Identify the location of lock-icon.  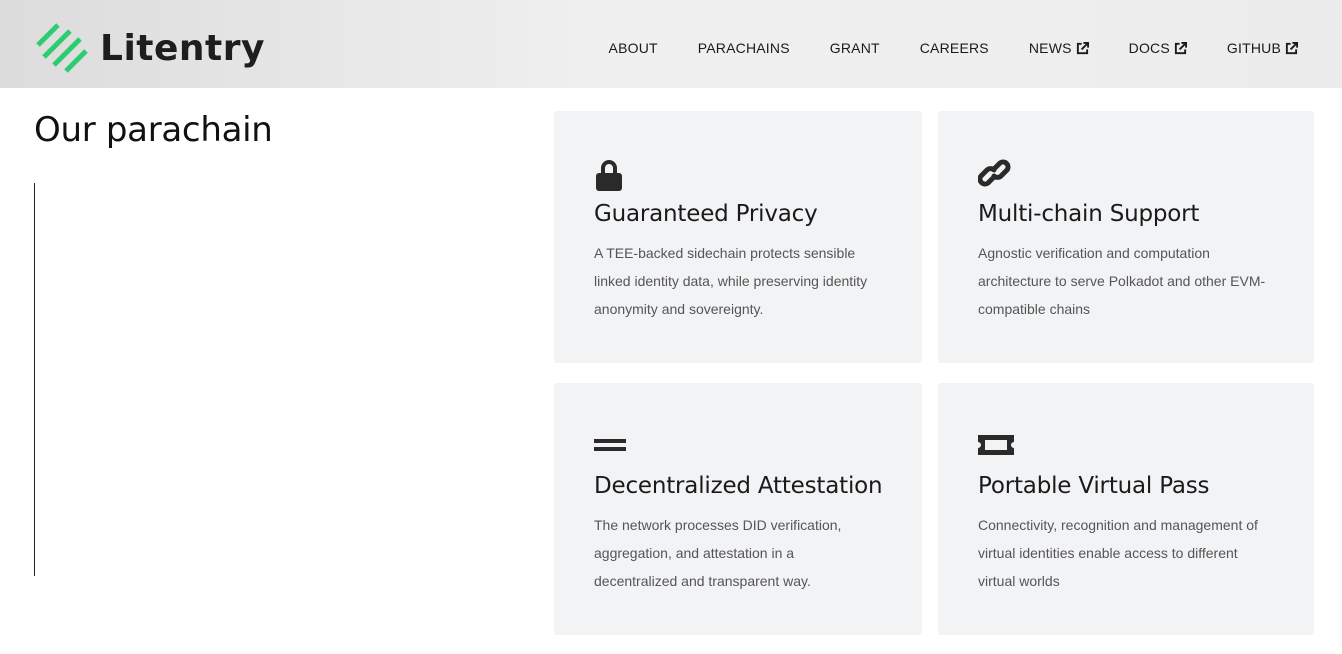
(609, 175).